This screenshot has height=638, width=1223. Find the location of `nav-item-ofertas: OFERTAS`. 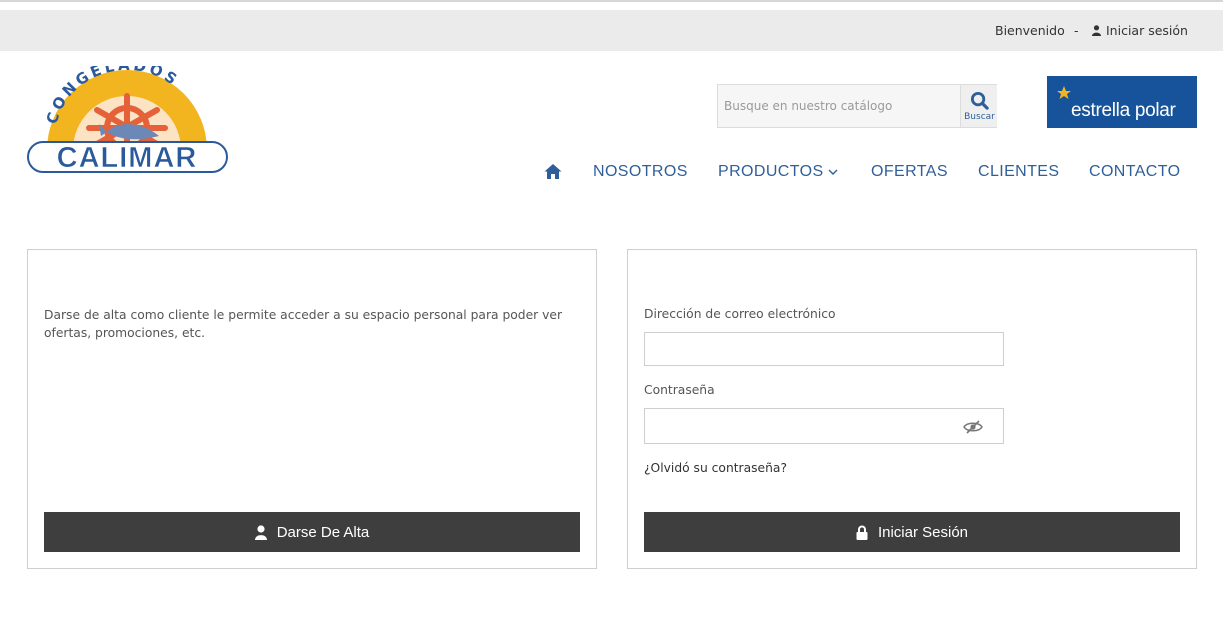

nav-item-ofertas: OFERTAS is located at coordinates (909, 172).